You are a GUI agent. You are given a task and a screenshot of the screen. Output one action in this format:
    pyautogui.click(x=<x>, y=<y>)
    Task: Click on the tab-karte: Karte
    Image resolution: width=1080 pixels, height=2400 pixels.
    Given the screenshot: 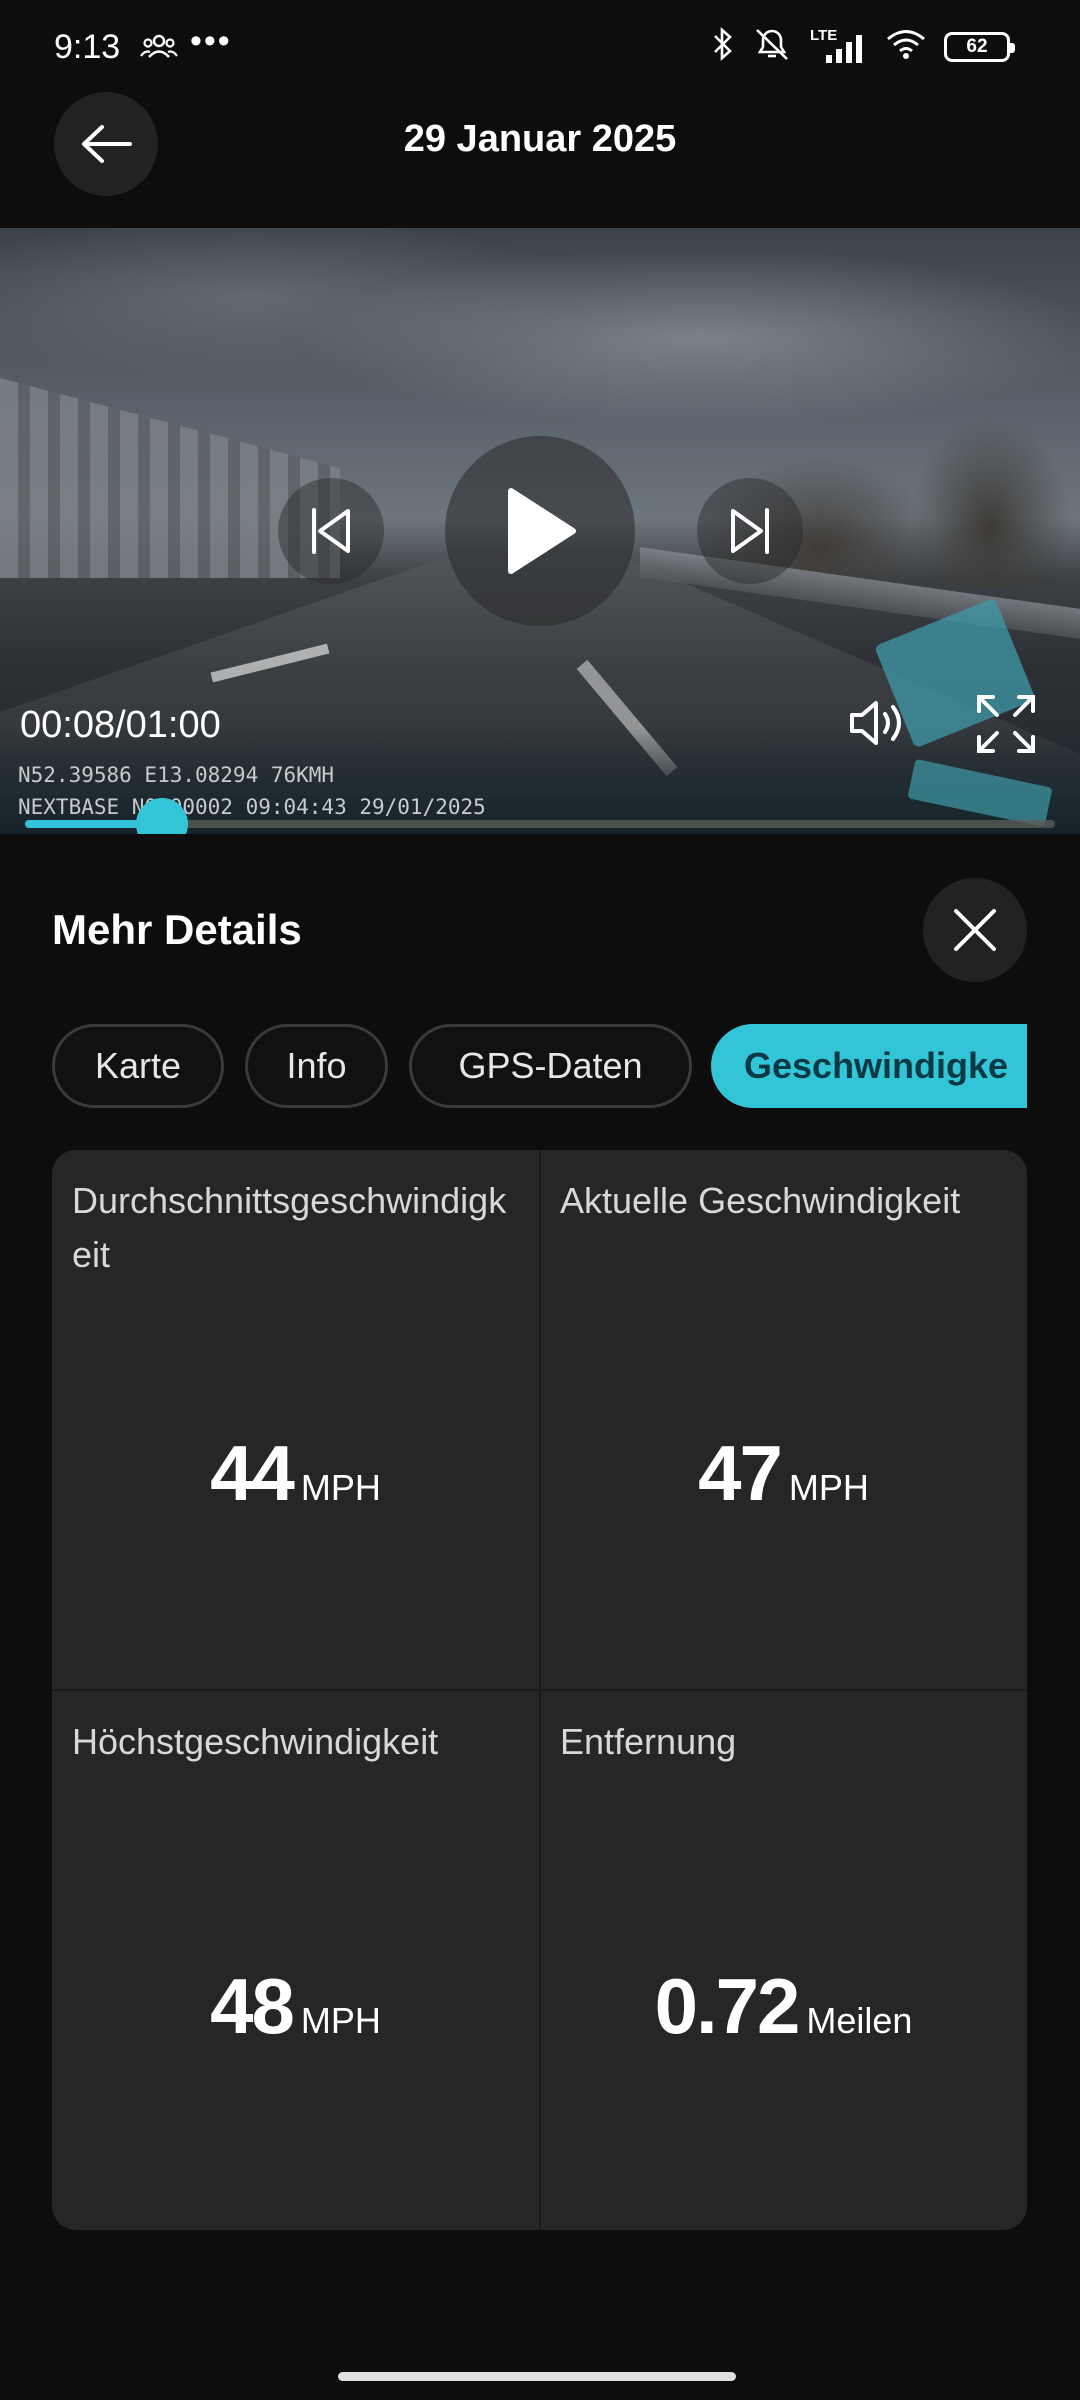 What is the action you would take?
    pyautogui.click(x=138, y=1066)
    